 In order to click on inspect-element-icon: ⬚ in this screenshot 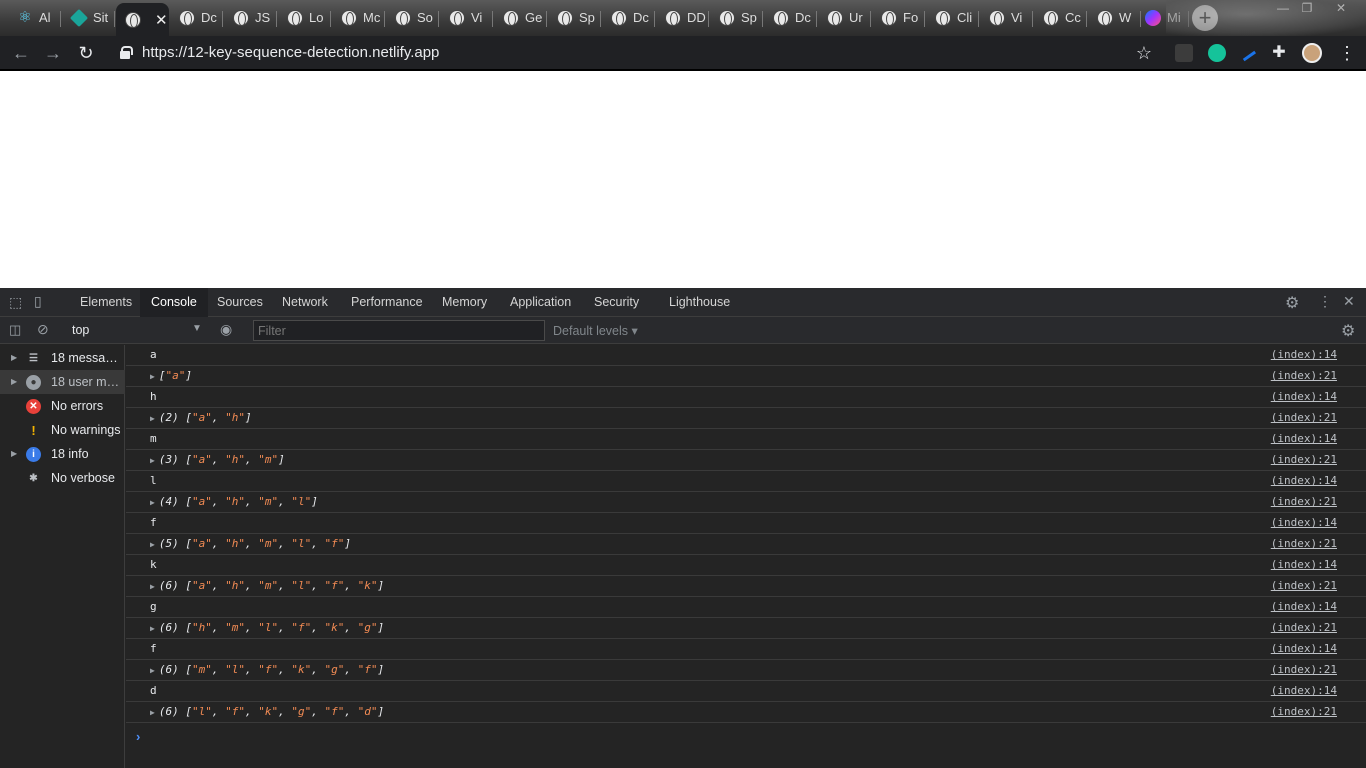, I will do `click(15, 302)`.